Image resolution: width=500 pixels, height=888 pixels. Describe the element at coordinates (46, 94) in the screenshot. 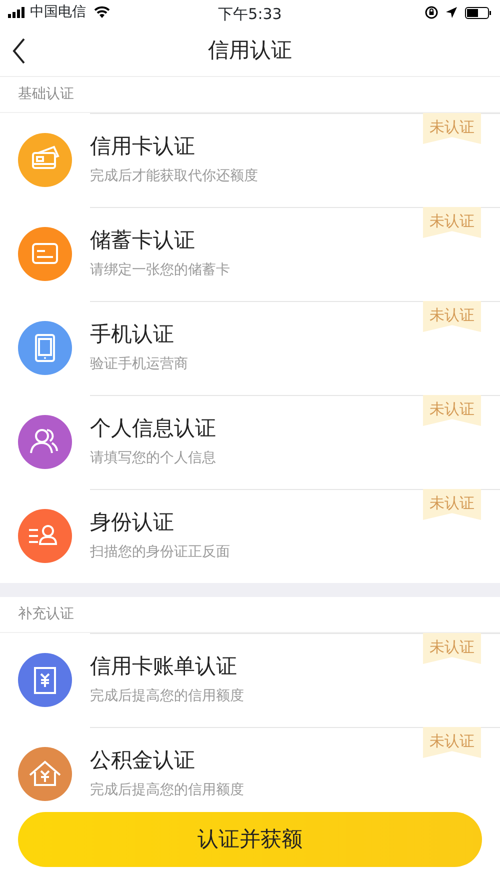

I see `section-heading: 基础认证` at that location.